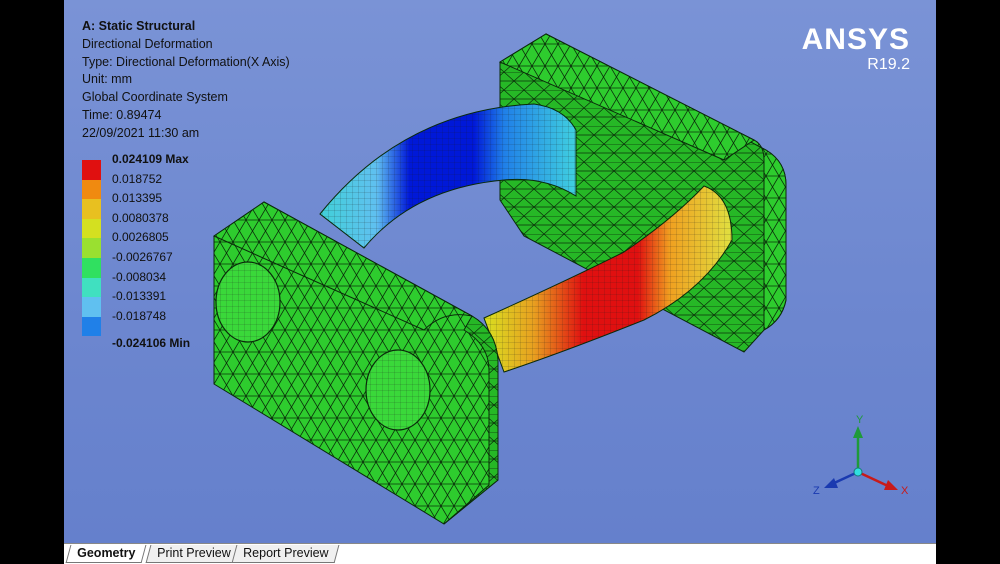 This screenshot has height=564, width=1000. What do you see at coordinates (194, 554) in the screenshot?
I see `tab-print-preview: Print Preview` at bounding box center [194, 554].